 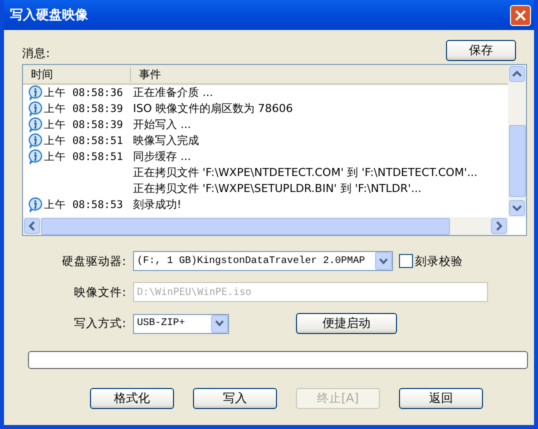 I want to click on column-header: 时间, so click(x=77, y=74).